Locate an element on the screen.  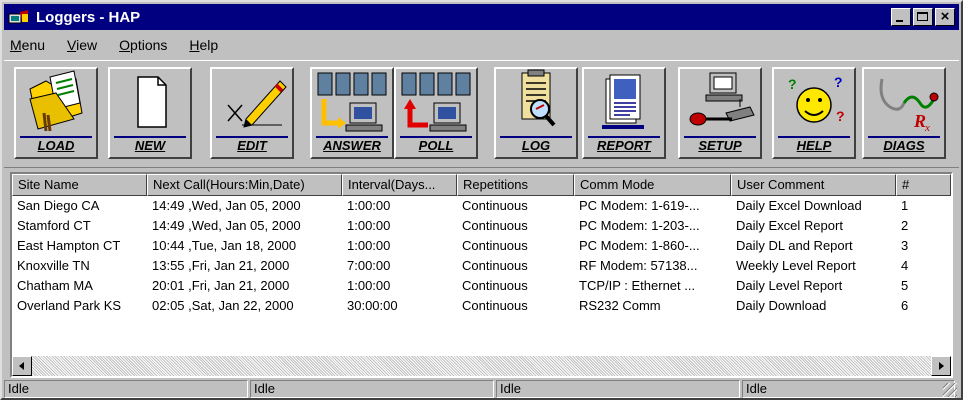
number-cell: 5 is located at coordinates (905, 285).